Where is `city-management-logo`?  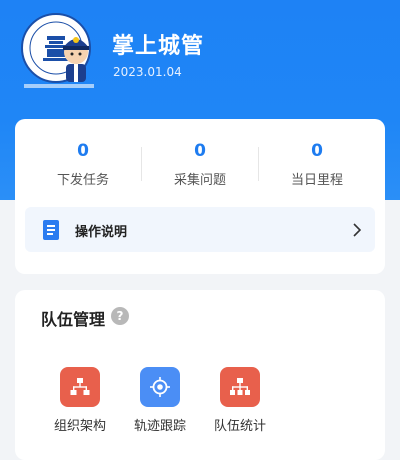 city-management-logo is located at coordinates (59, 50).